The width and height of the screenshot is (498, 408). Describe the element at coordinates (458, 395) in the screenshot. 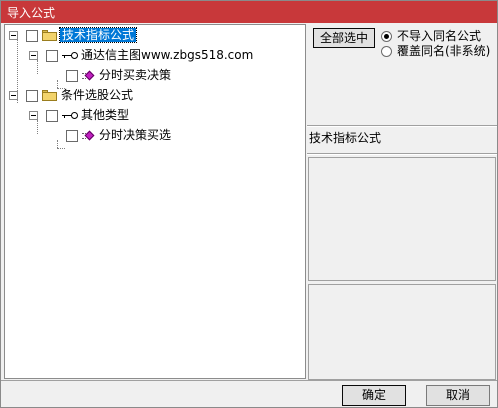

I see `cancel-button: 取消` at that location.